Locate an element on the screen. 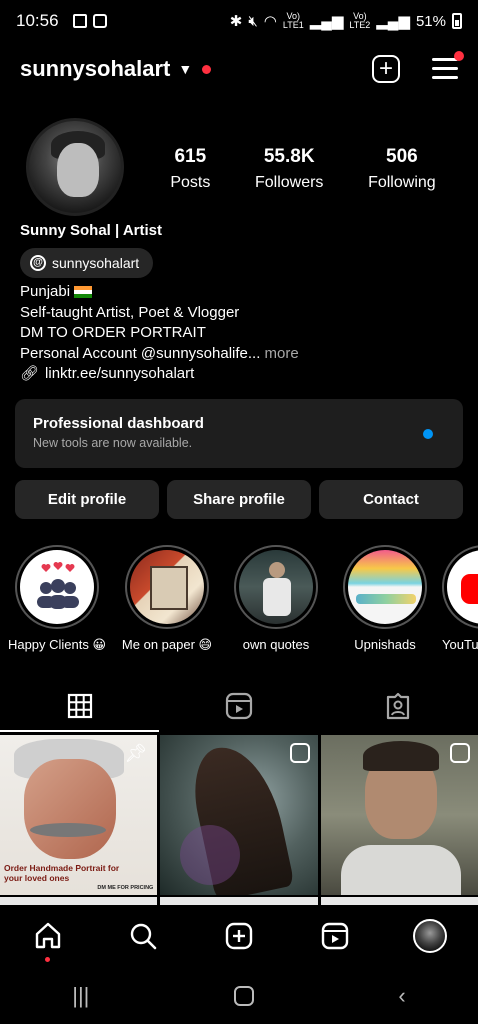 The height and width of the screenshot is (1024, 478). highlight-label: Upnishads is located at coordinates (385, 644).